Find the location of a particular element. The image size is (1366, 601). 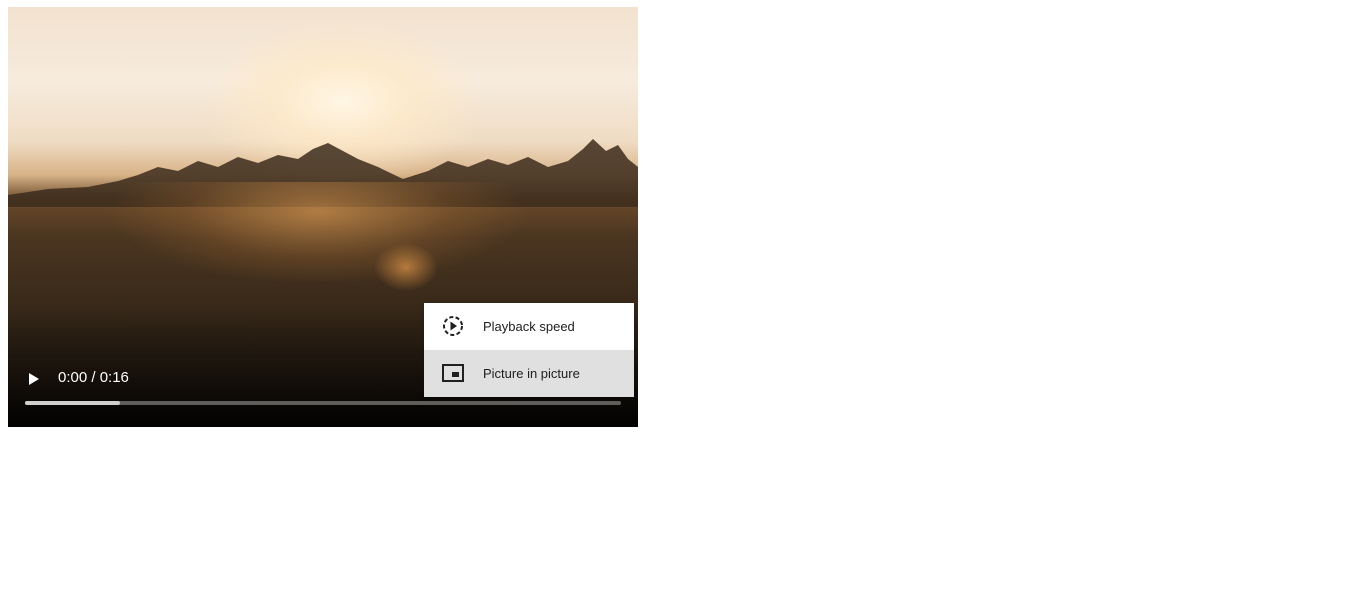

progress-buffer is located at coordinates (73, 403).